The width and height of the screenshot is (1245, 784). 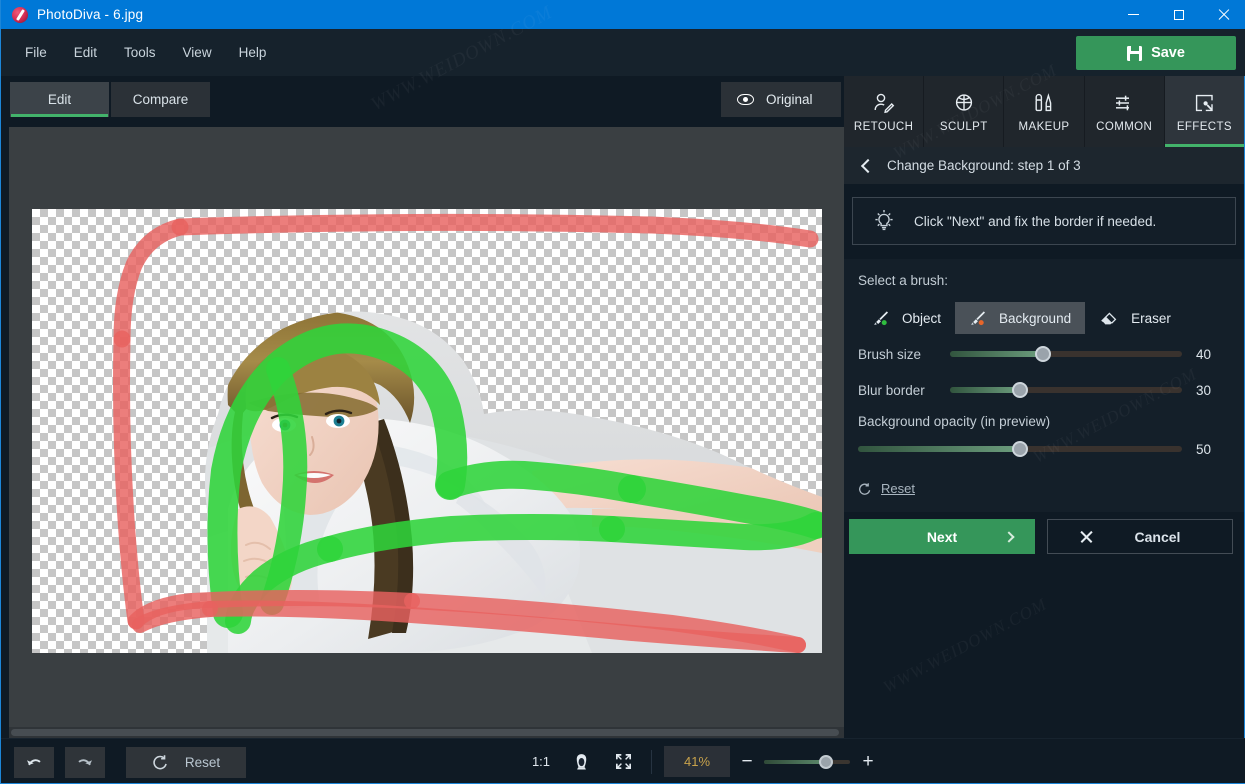 I want to click on slider-blur-border-label: Blur border, so click(x=891, y=390).